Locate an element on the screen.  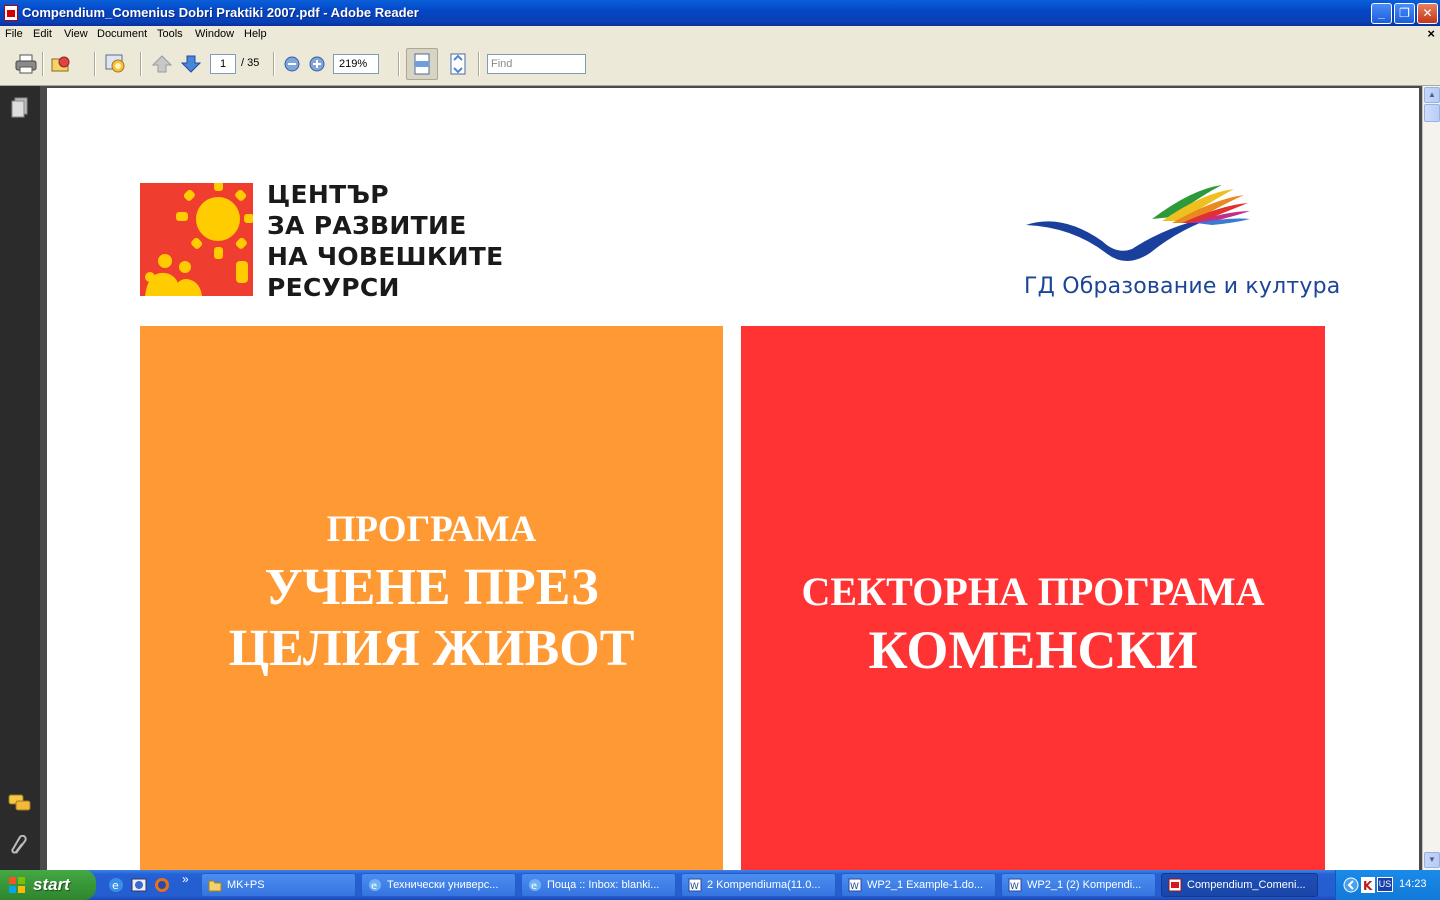
attachments-panel-icon is located at coordinates (20, 846).